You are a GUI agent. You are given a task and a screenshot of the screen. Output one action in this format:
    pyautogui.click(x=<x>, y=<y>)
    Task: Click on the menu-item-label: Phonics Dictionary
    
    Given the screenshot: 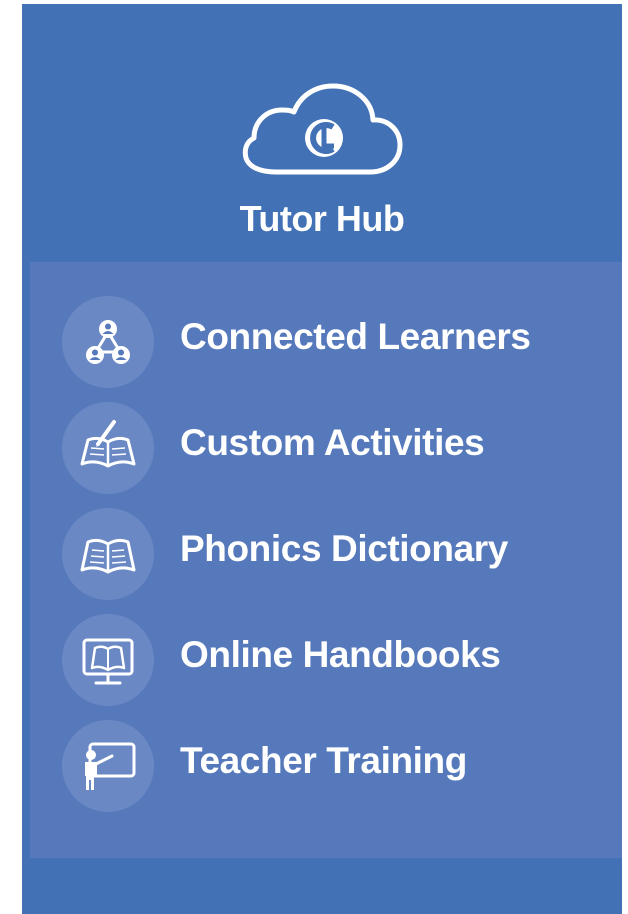 What is the action you would take?
    pyautogui.click(x=344, y=548)
    